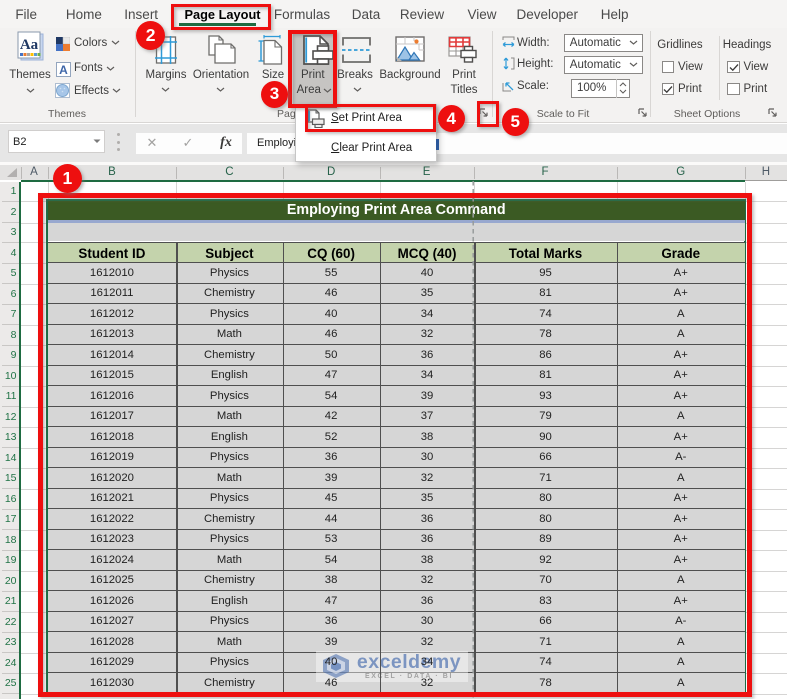 Image resolution: width=787 pixels, height=699 pixels. Describe the element at coordinates (63, 70) in the screenshot. I see `svg-text: A` at that location.